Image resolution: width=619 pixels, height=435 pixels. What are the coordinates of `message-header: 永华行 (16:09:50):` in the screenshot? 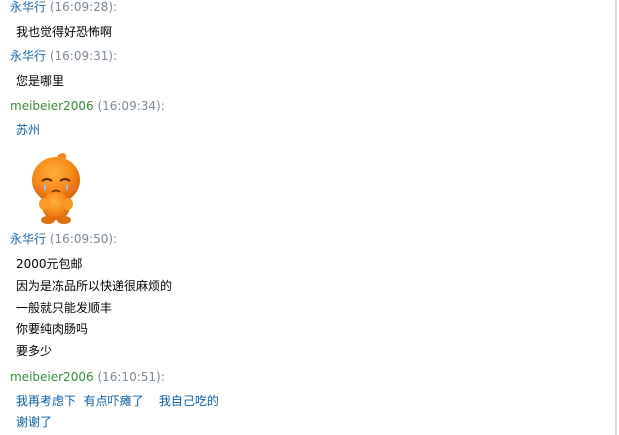 It's located at (63, 239).